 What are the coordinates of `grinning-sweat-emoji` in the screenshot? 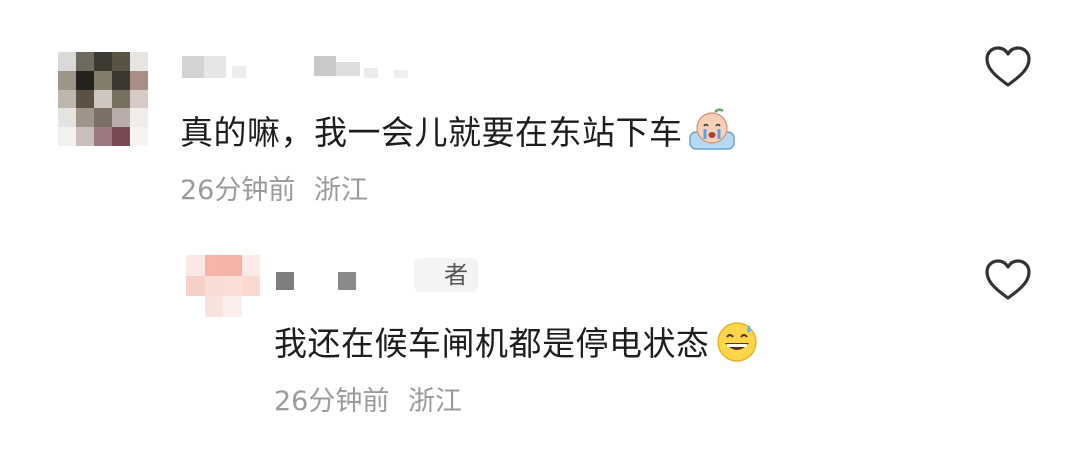 It's located at (737, 345).